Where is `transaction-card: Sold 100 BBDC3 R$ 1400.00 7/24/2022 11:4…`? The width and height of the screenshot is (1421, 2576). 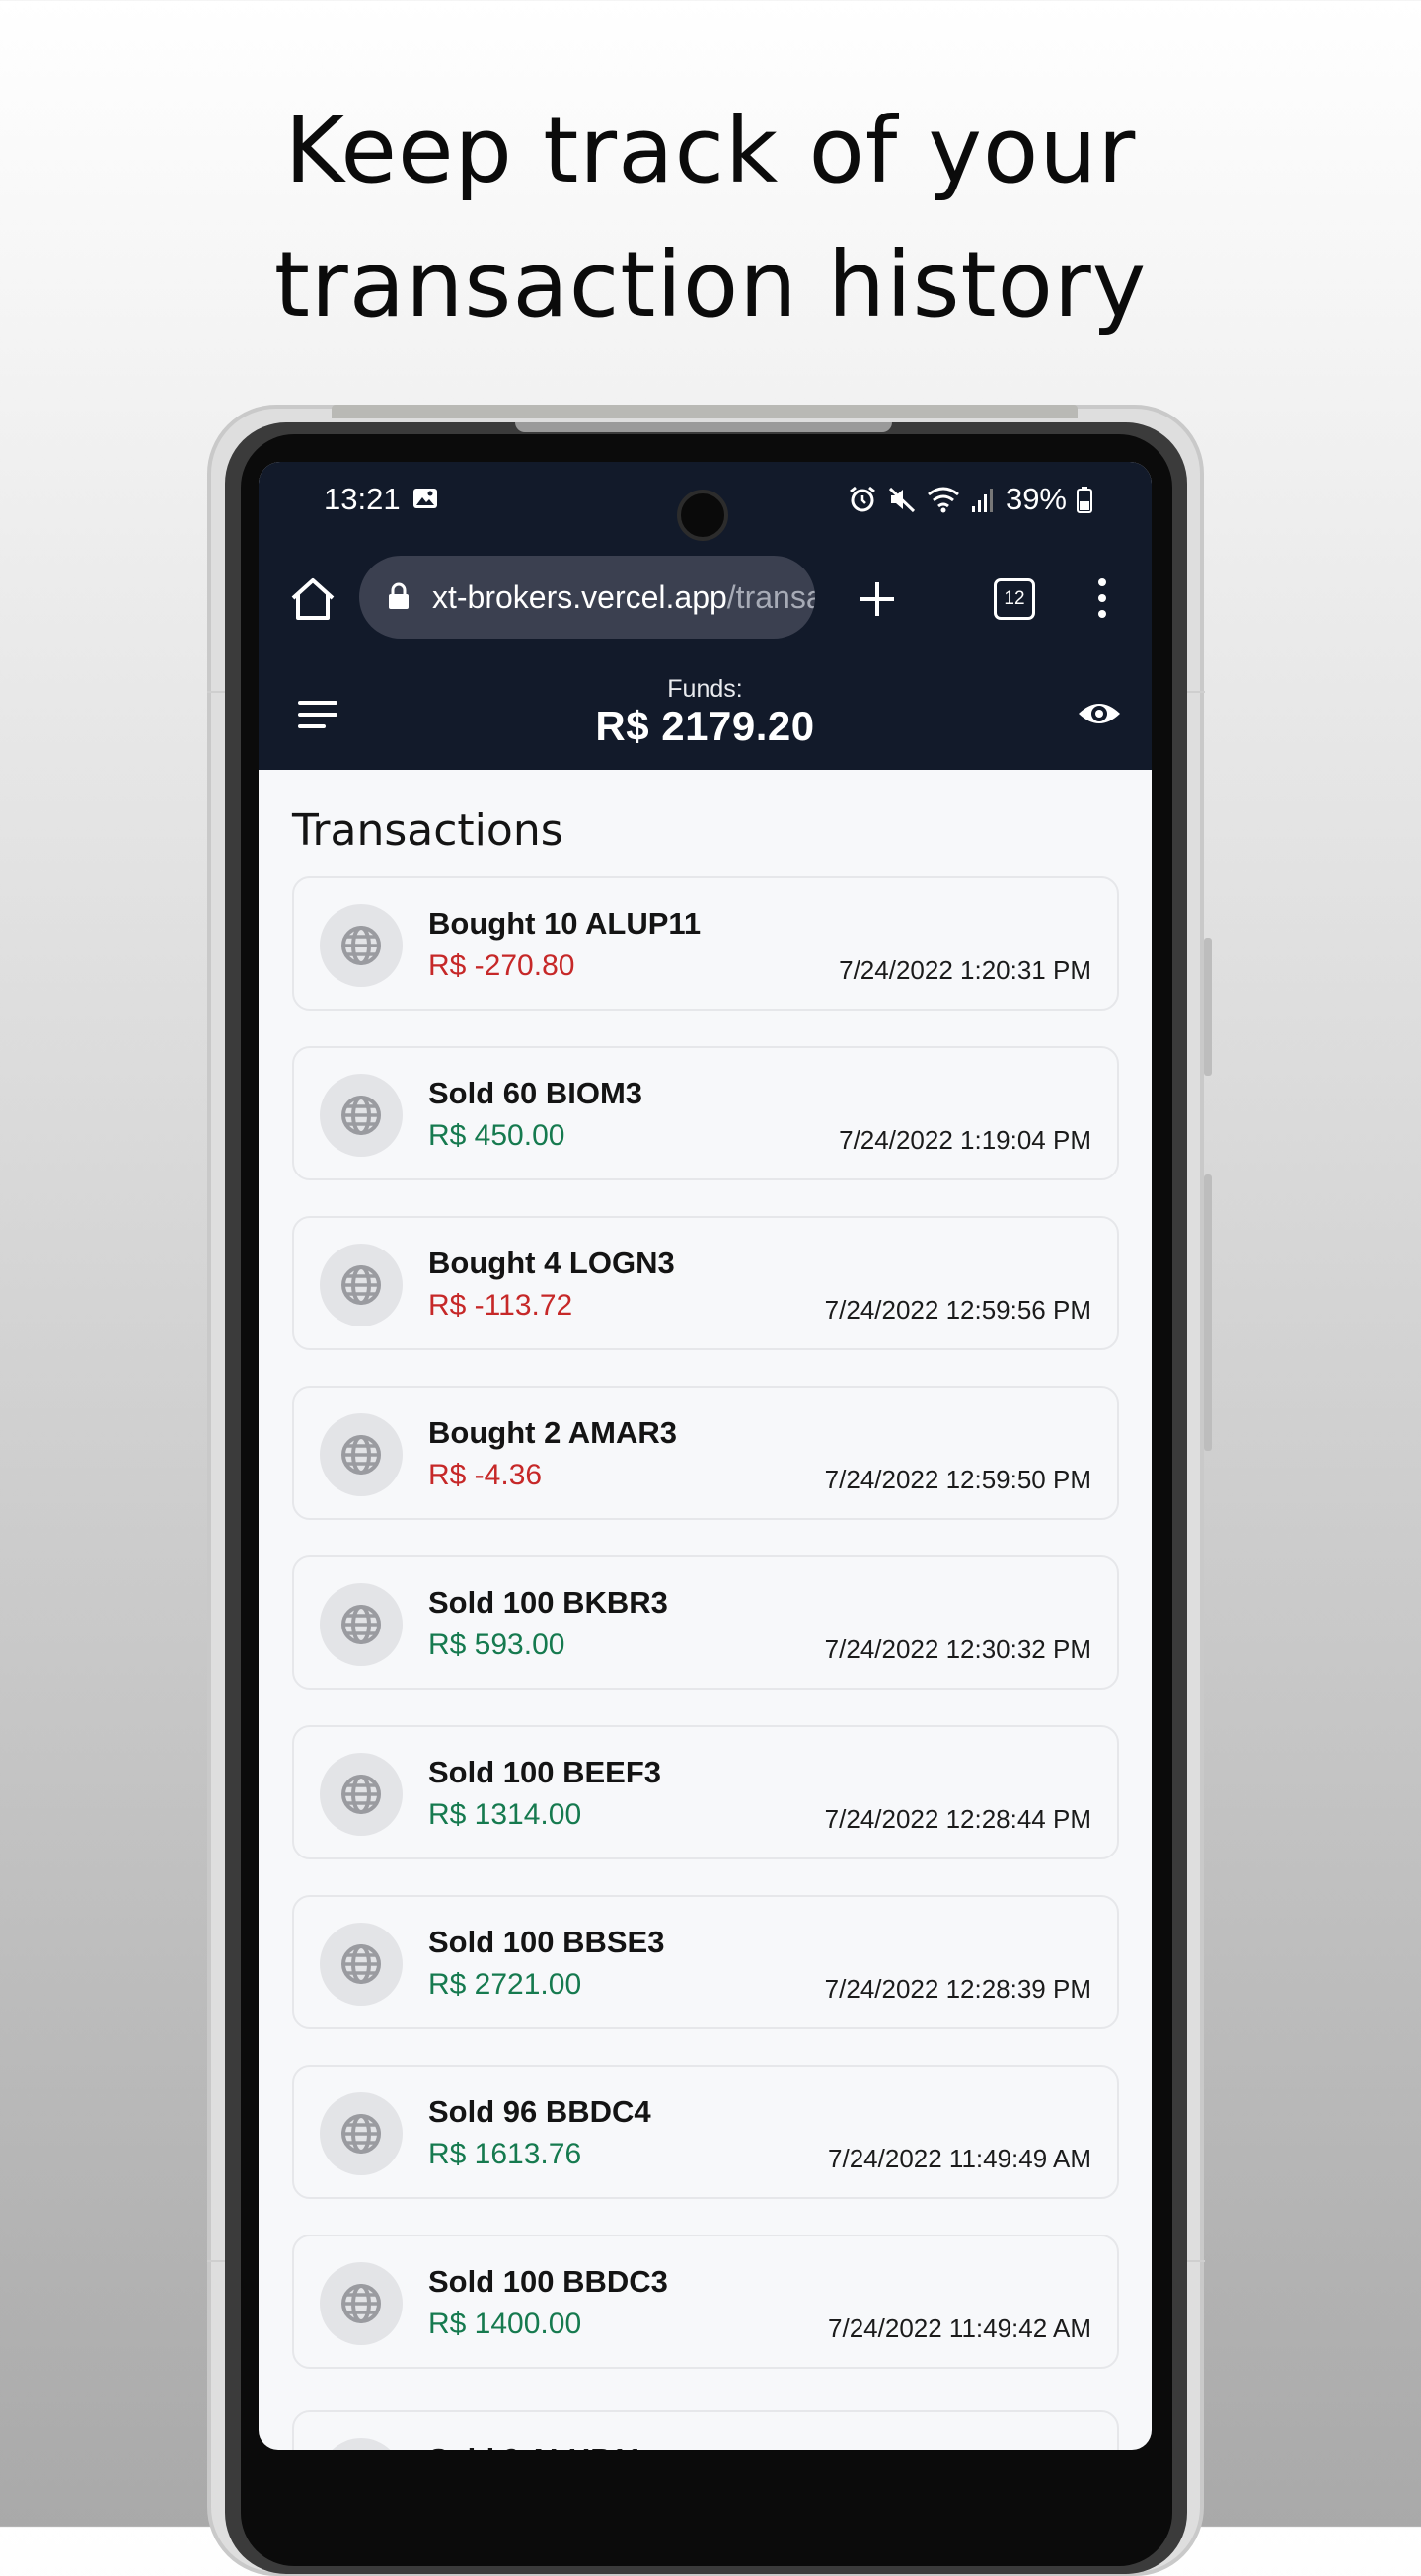
transaction-card: Sold 100 BBDC3 R$ 1400.00 7/24/2022 11:4… is located at coordinates (706, 2302).